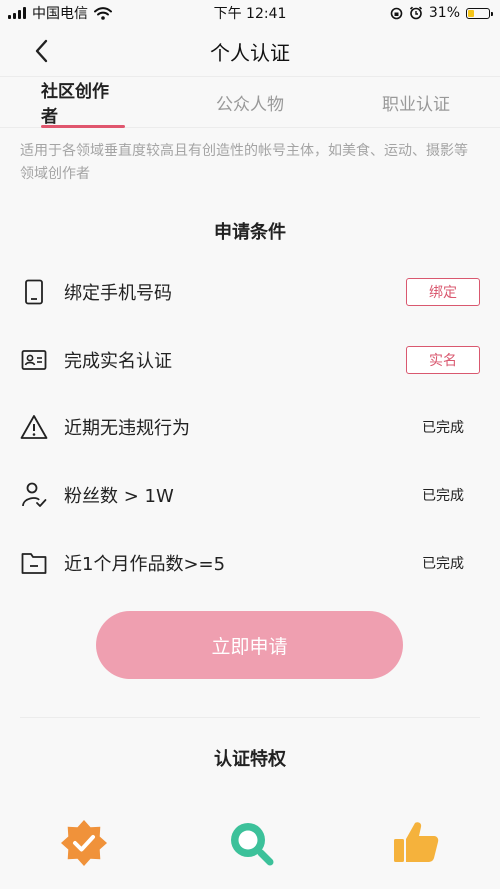 The image size is (500, 889). I want to click on condition-row: 近期无违规行为 已完成, so click(250, 427).